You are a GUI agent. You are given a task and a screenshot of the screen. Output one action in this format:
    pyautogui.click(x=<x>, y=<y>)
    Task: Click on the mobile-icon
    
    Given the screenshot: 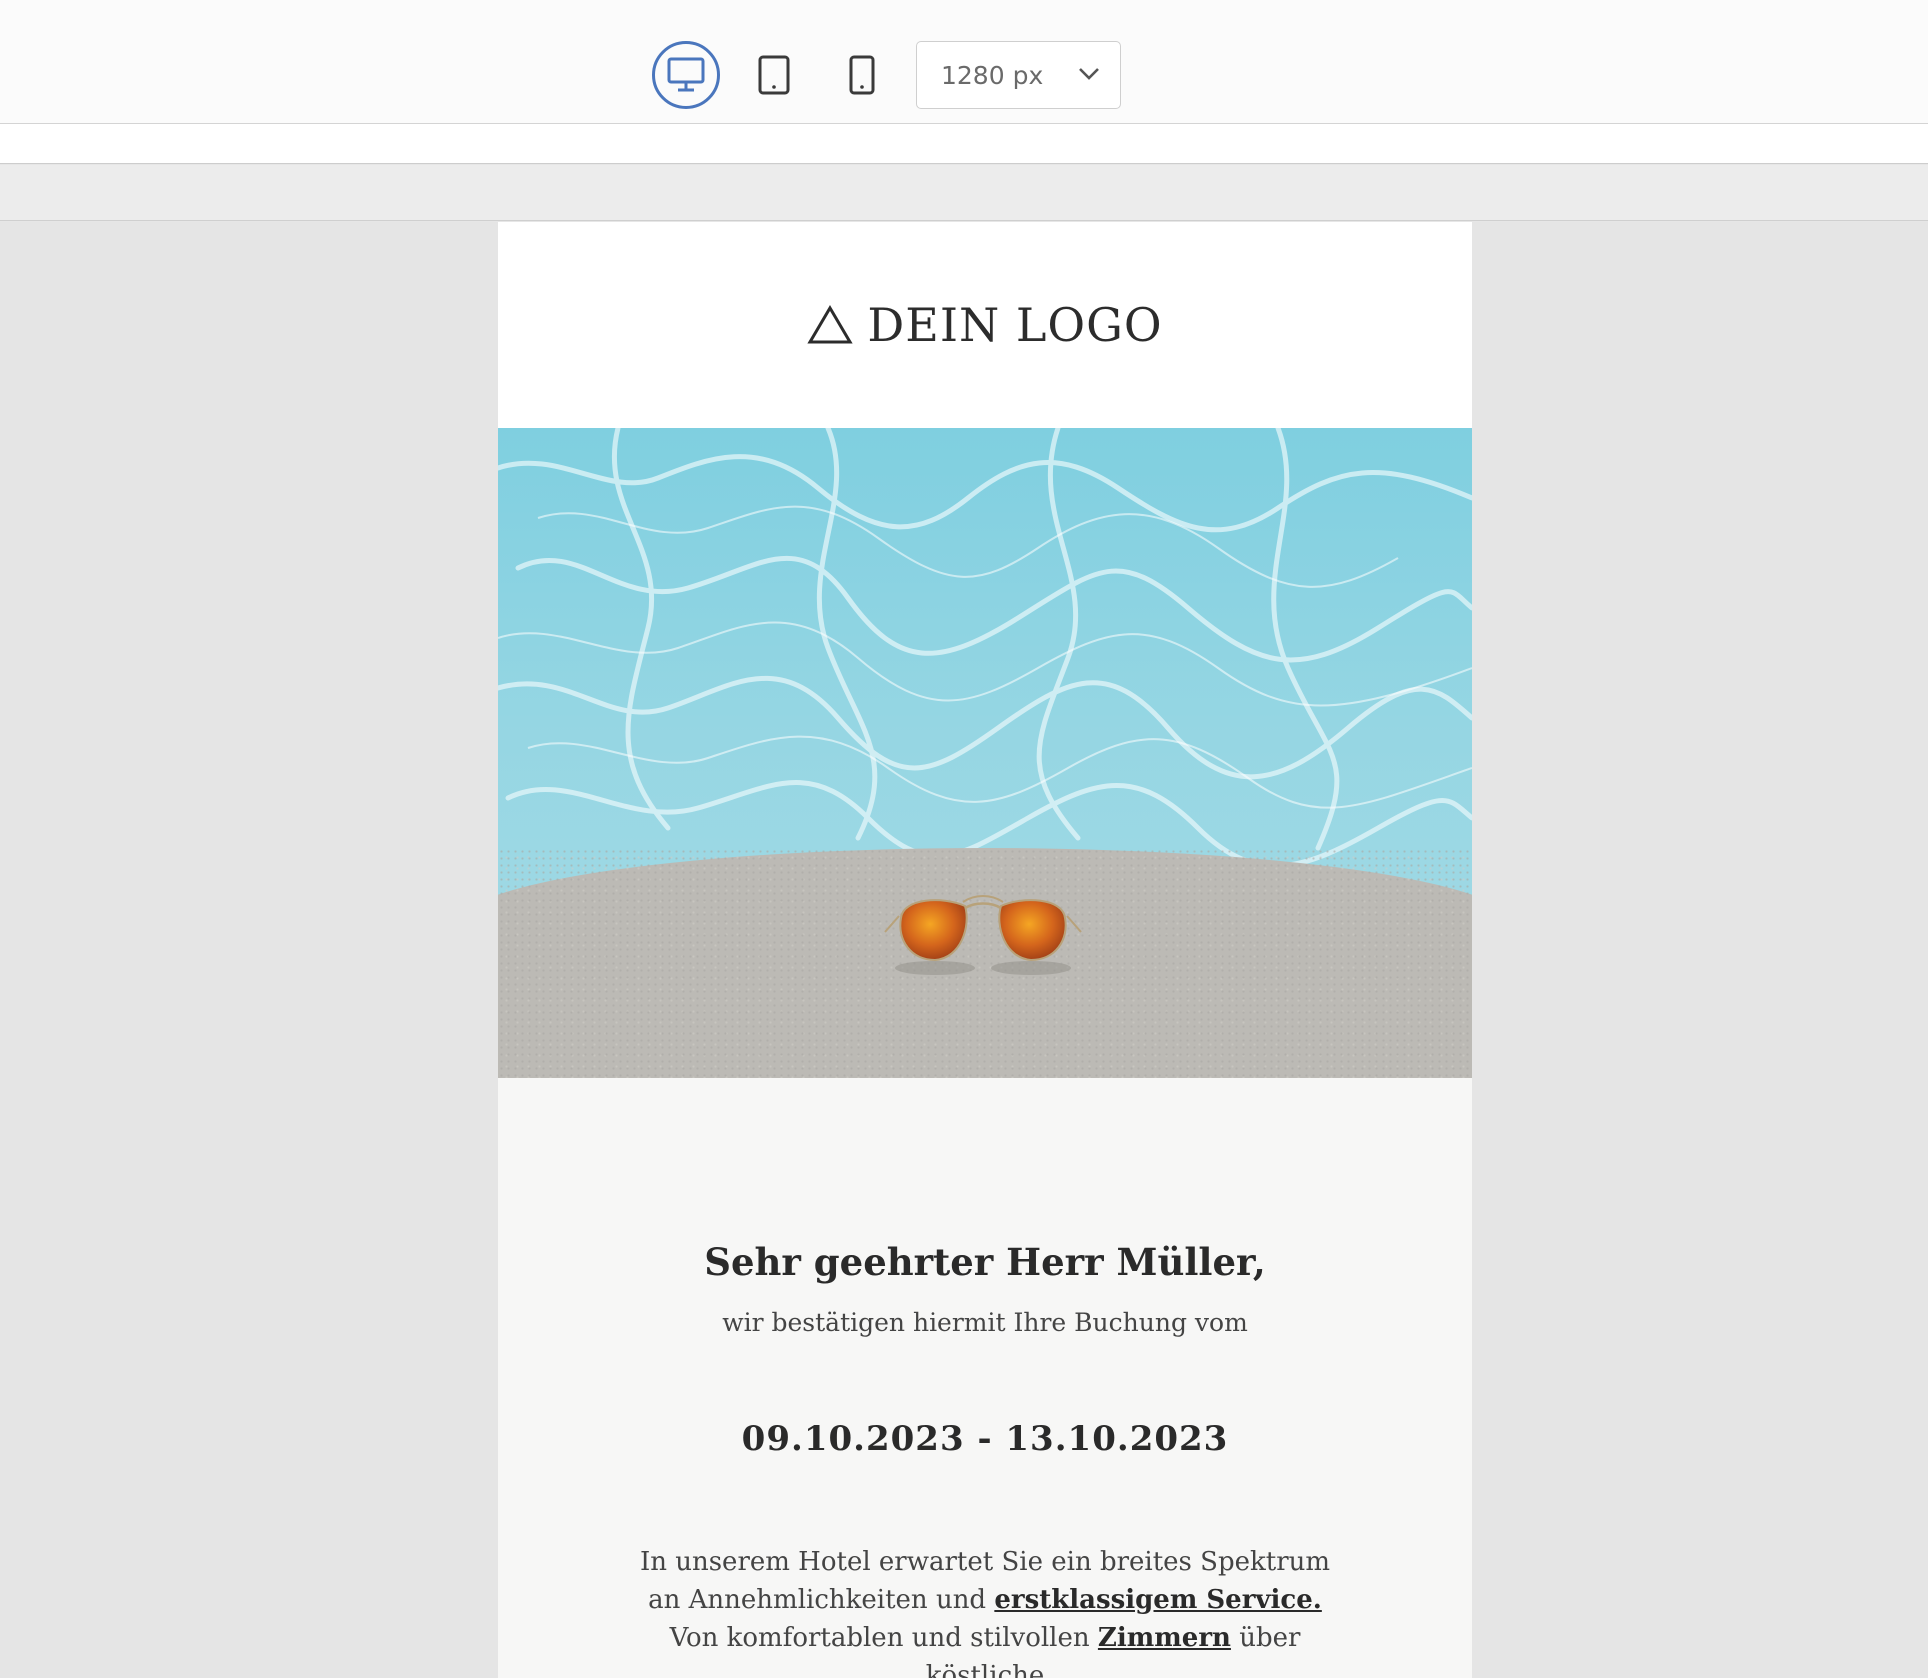 What is the action you would take?
    pyautogui.click(x=862, y=75)
    